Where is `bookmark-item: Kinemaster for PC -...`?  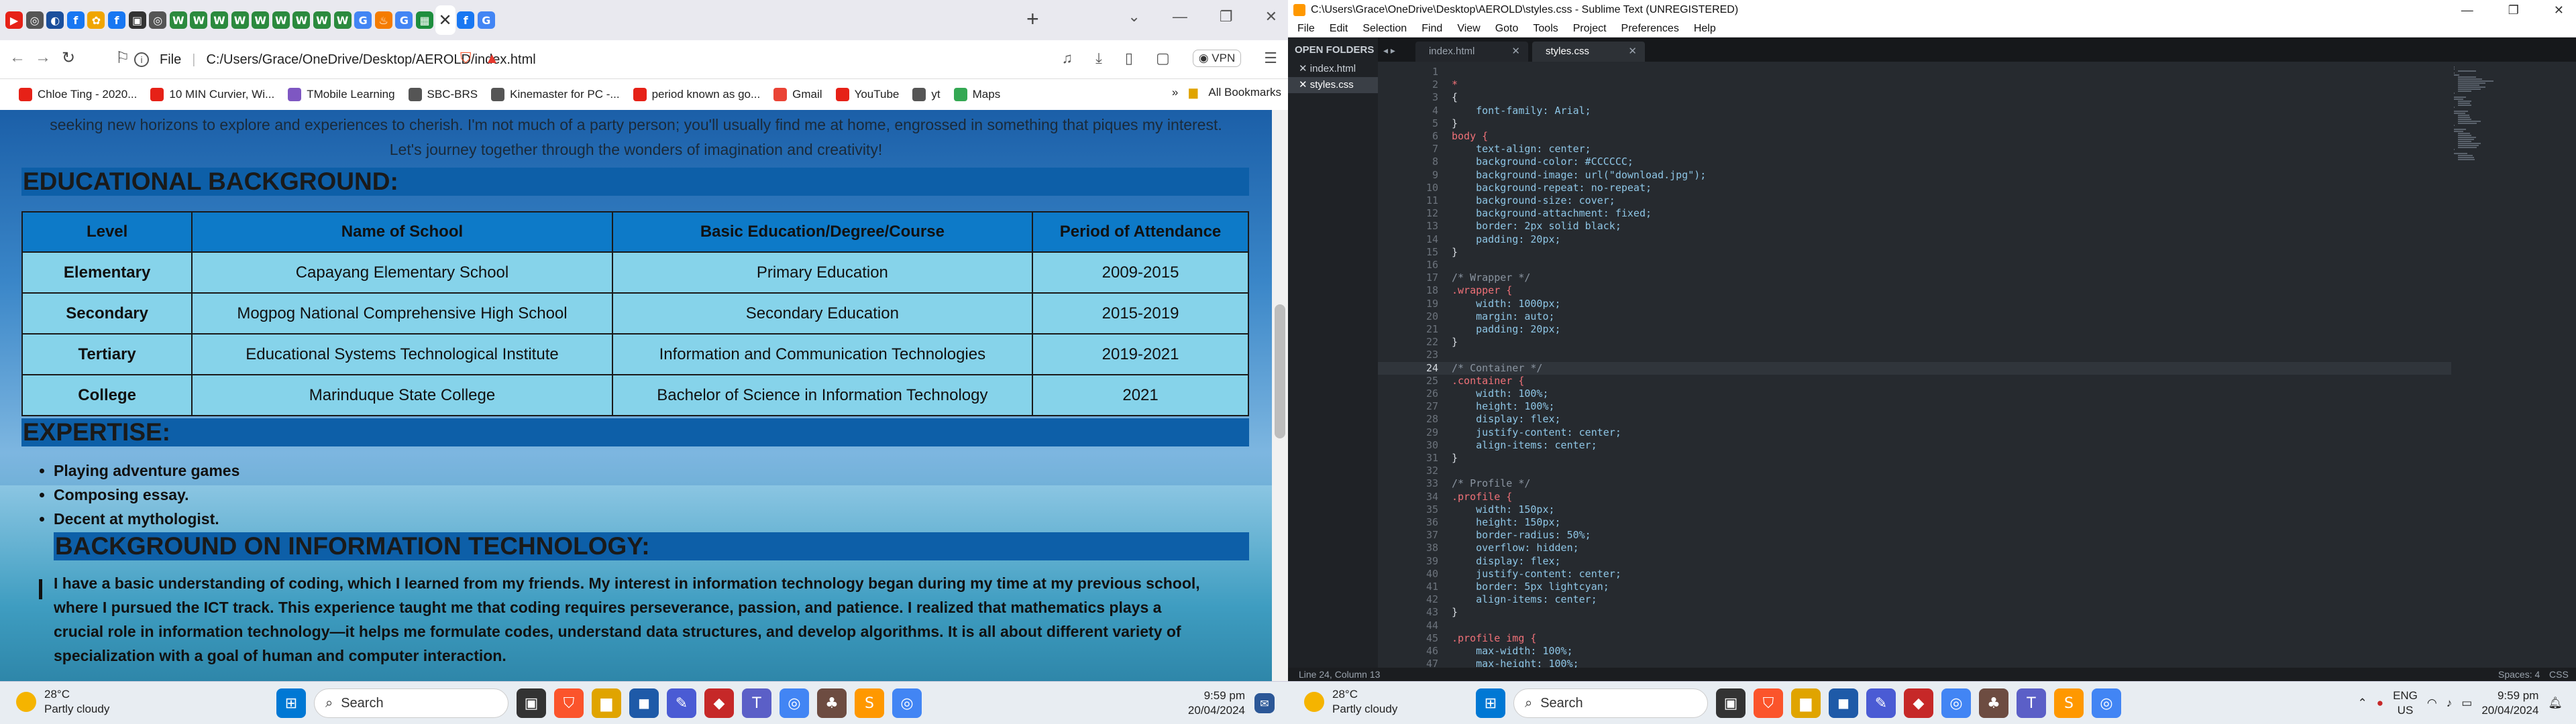 bookmark-item: Kinemaster for PC -... is located at coordinates (555, 95).